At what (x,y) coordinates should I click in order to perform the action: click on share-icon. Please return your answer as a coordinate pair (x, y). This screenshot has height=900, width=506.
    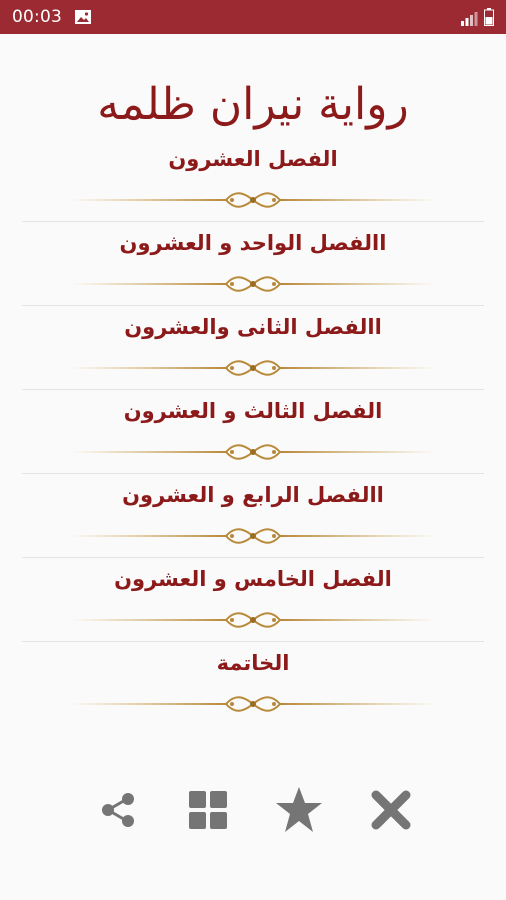
    Looking at the image, I should click on (118, 810).